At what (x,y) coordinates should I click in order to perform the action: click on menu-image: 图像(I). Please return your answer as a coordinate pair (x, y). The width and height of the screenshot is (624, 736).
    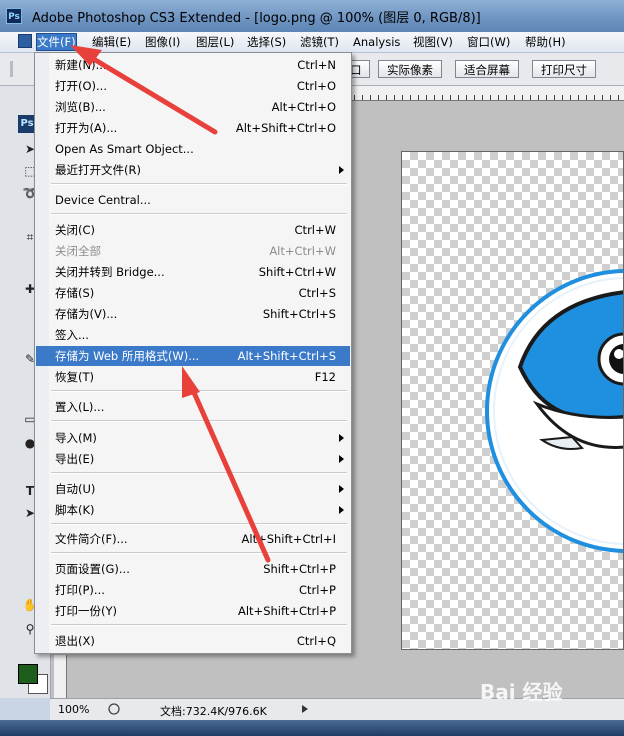
    Looking at the image, I should click on (162, 42).